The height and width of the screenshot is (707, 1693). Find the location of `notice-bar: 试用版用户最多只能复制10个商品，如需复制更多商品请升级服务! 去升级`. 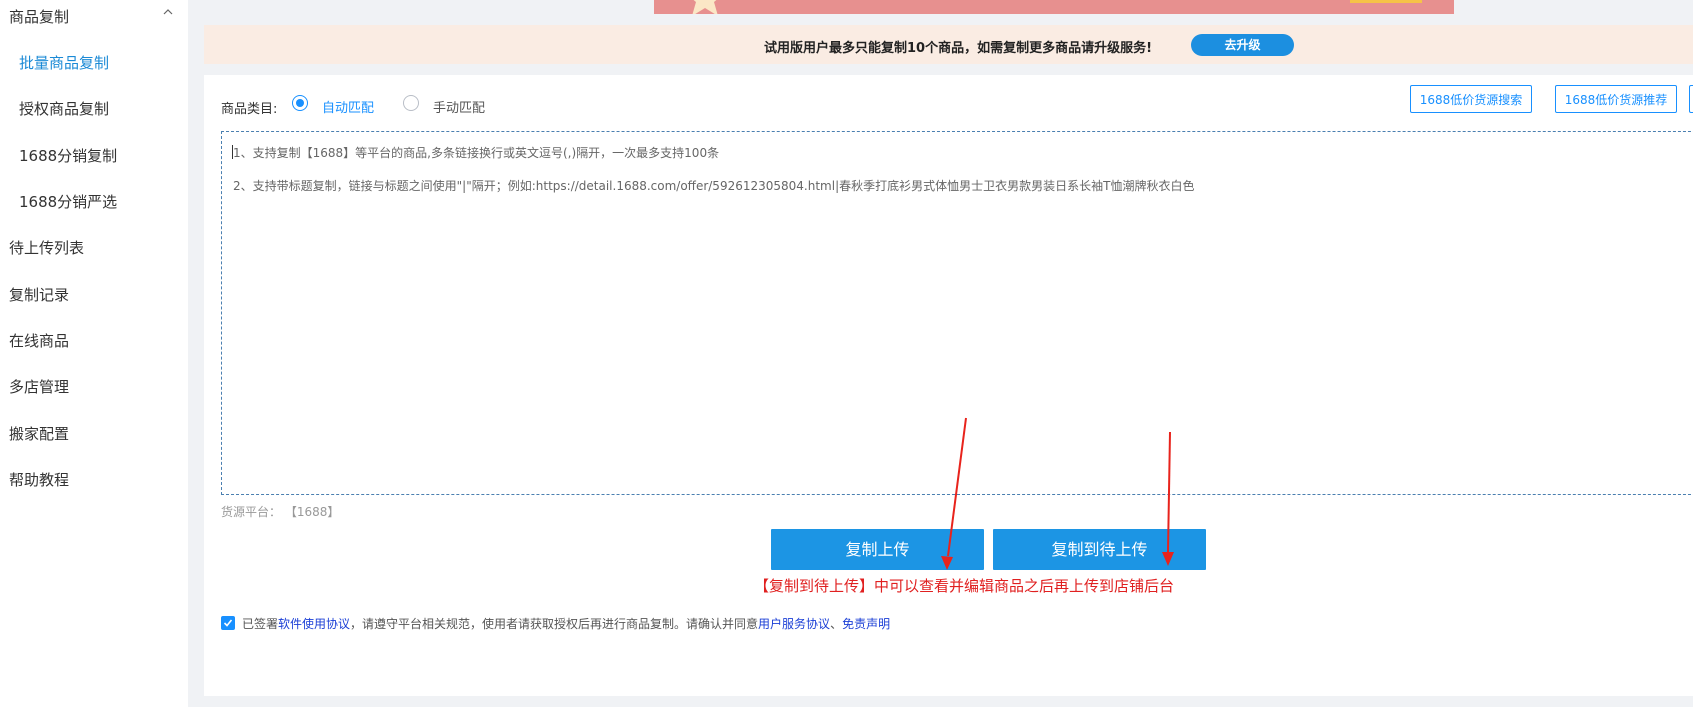

notice-bar: 试用版用户最多只能复制10个商品，如需复制更多商品请升级服务! 去升级 is located at coordinates (948, 44).